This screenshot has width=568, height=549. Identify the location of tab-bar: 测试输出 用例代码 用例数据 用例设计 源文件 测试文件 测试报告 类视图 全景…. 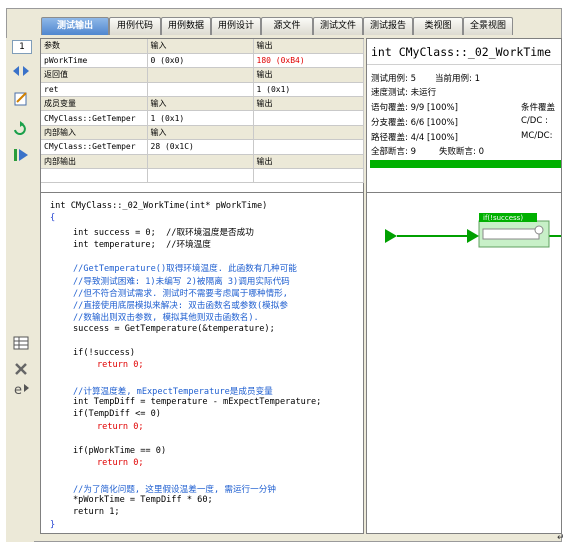
(301, 22).